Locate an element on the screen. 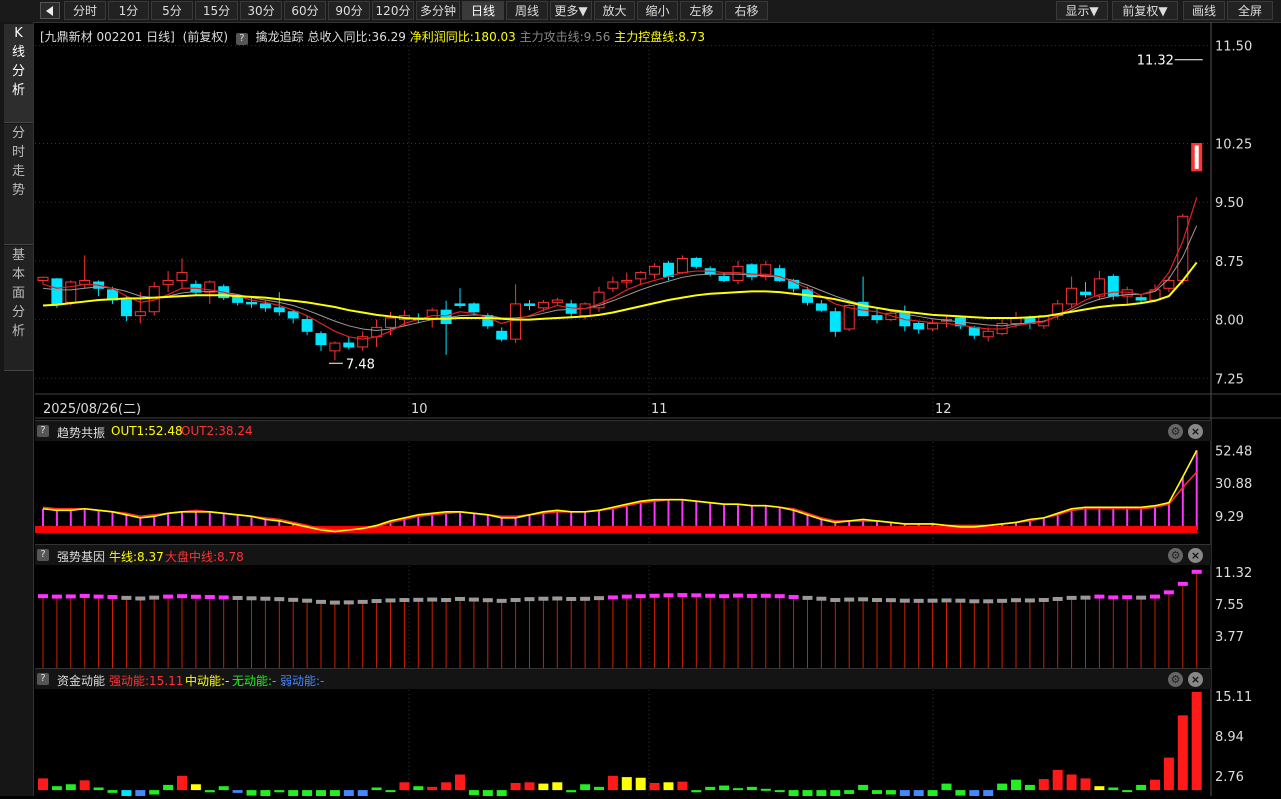  toolbar-right-button-3: 全屏 is located at coordinates (1250, 10).